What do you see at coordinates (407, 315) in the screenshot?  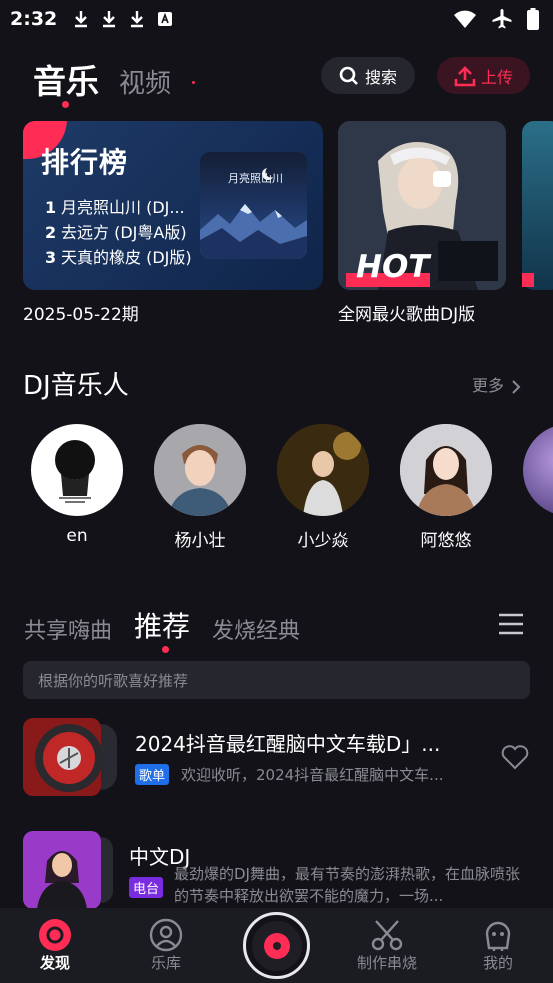 I see `hot-caption: 全网最火歌曲DJ版` at bounding box center [407, 315].